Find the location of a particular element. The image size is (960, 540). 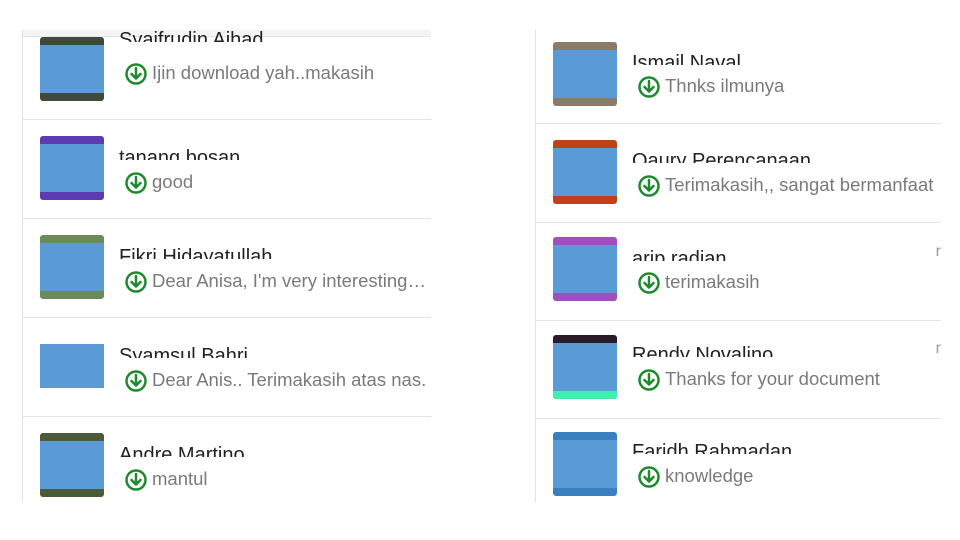

comment-row: Andre Martino mantul is located at coordinates (227, 465).